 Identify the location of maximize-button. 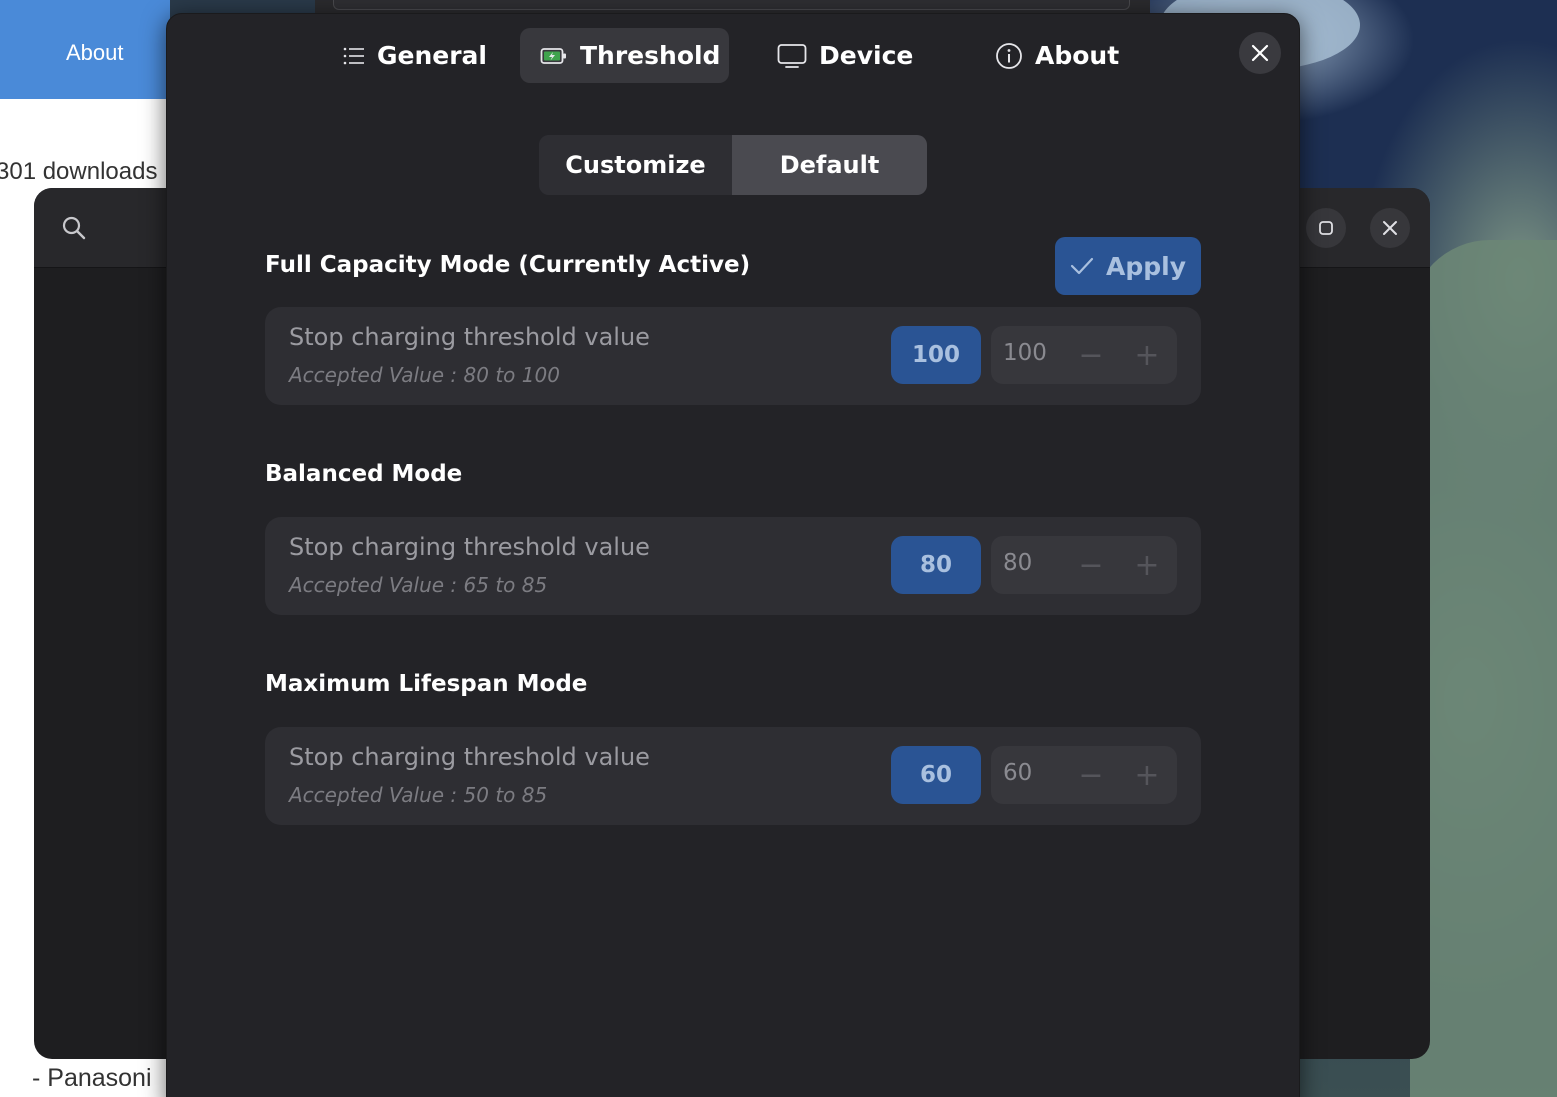
(1326, 228).